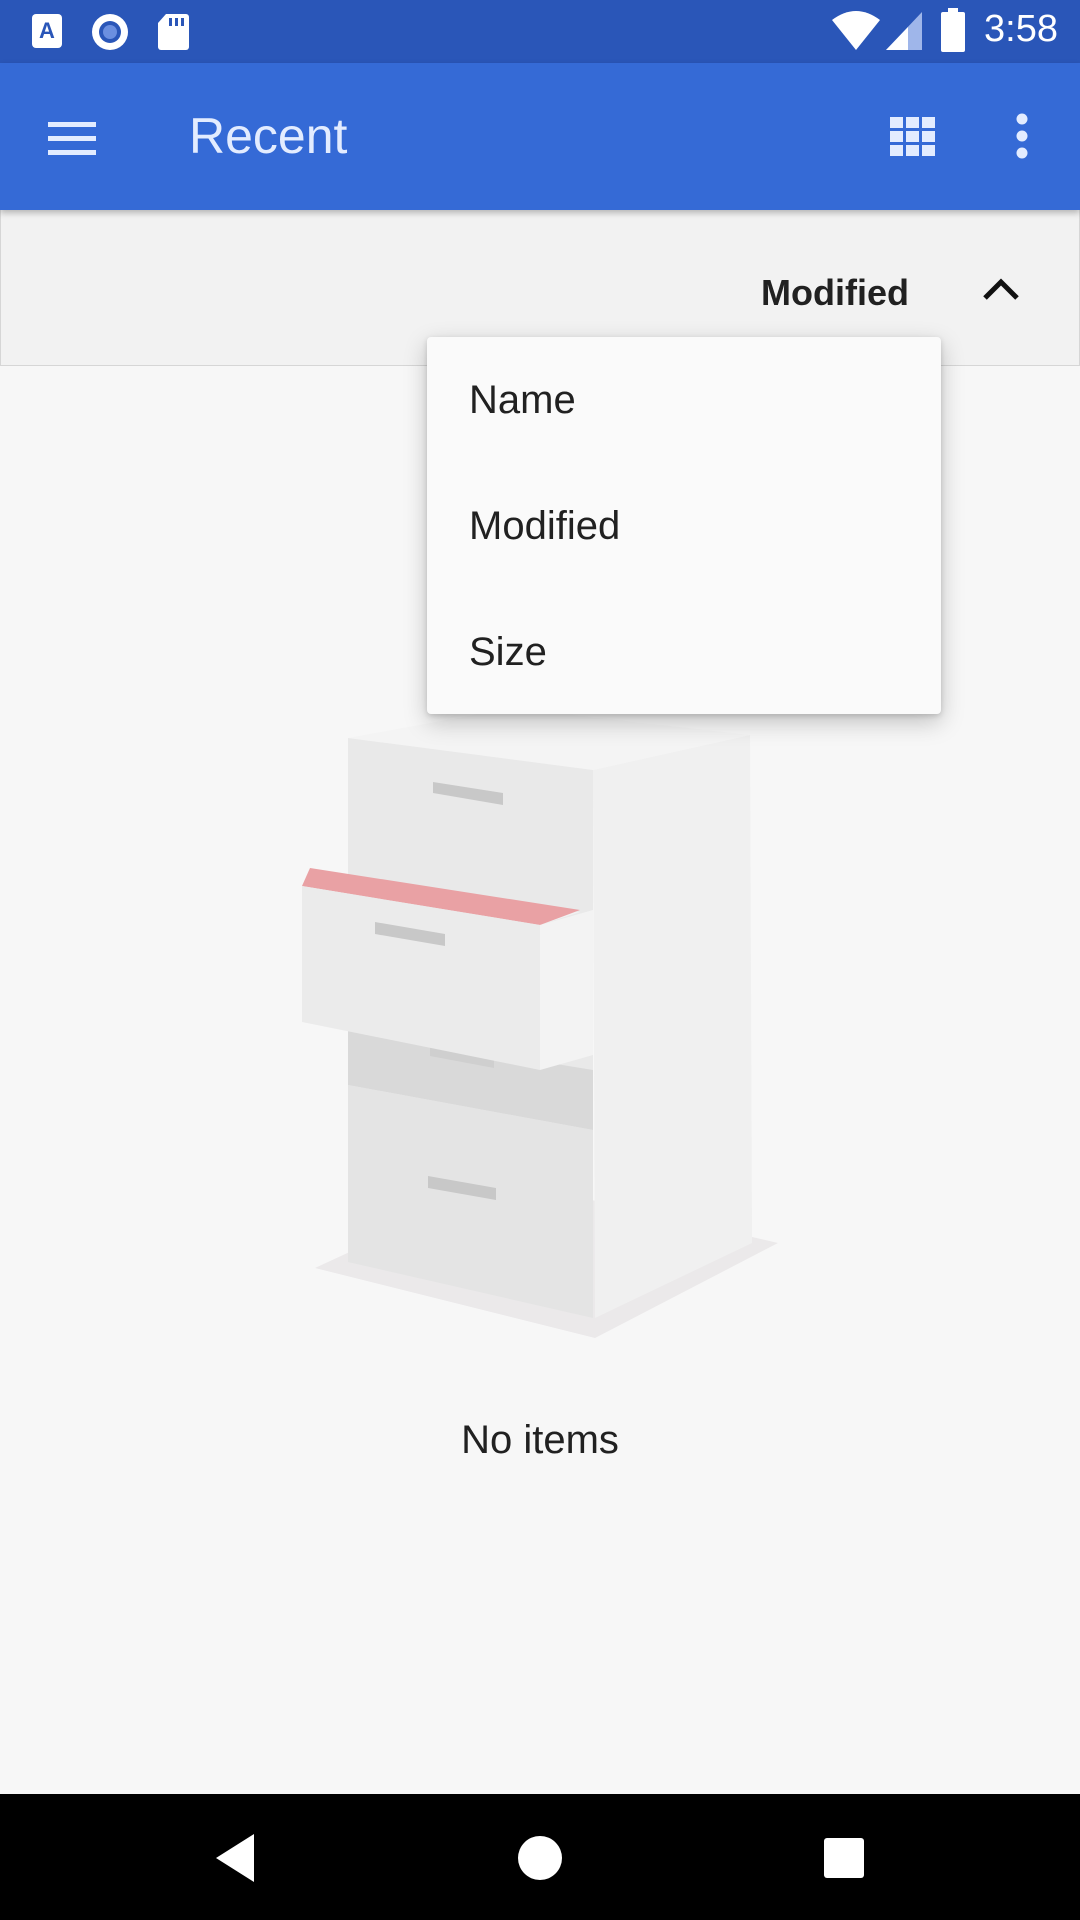 This screenshot has width=1080, height=1920. I want to click on menu-button, so click(73, 138).